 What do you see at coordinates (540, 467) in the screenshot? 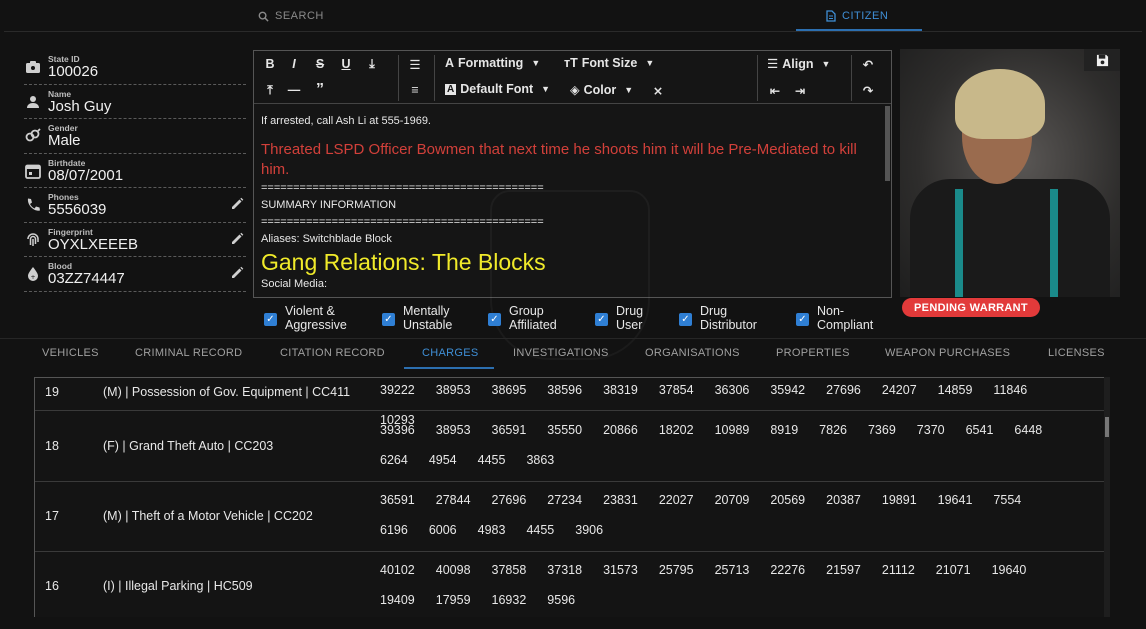
I see `incident-id: 3863` at bounding box center [540, 467].